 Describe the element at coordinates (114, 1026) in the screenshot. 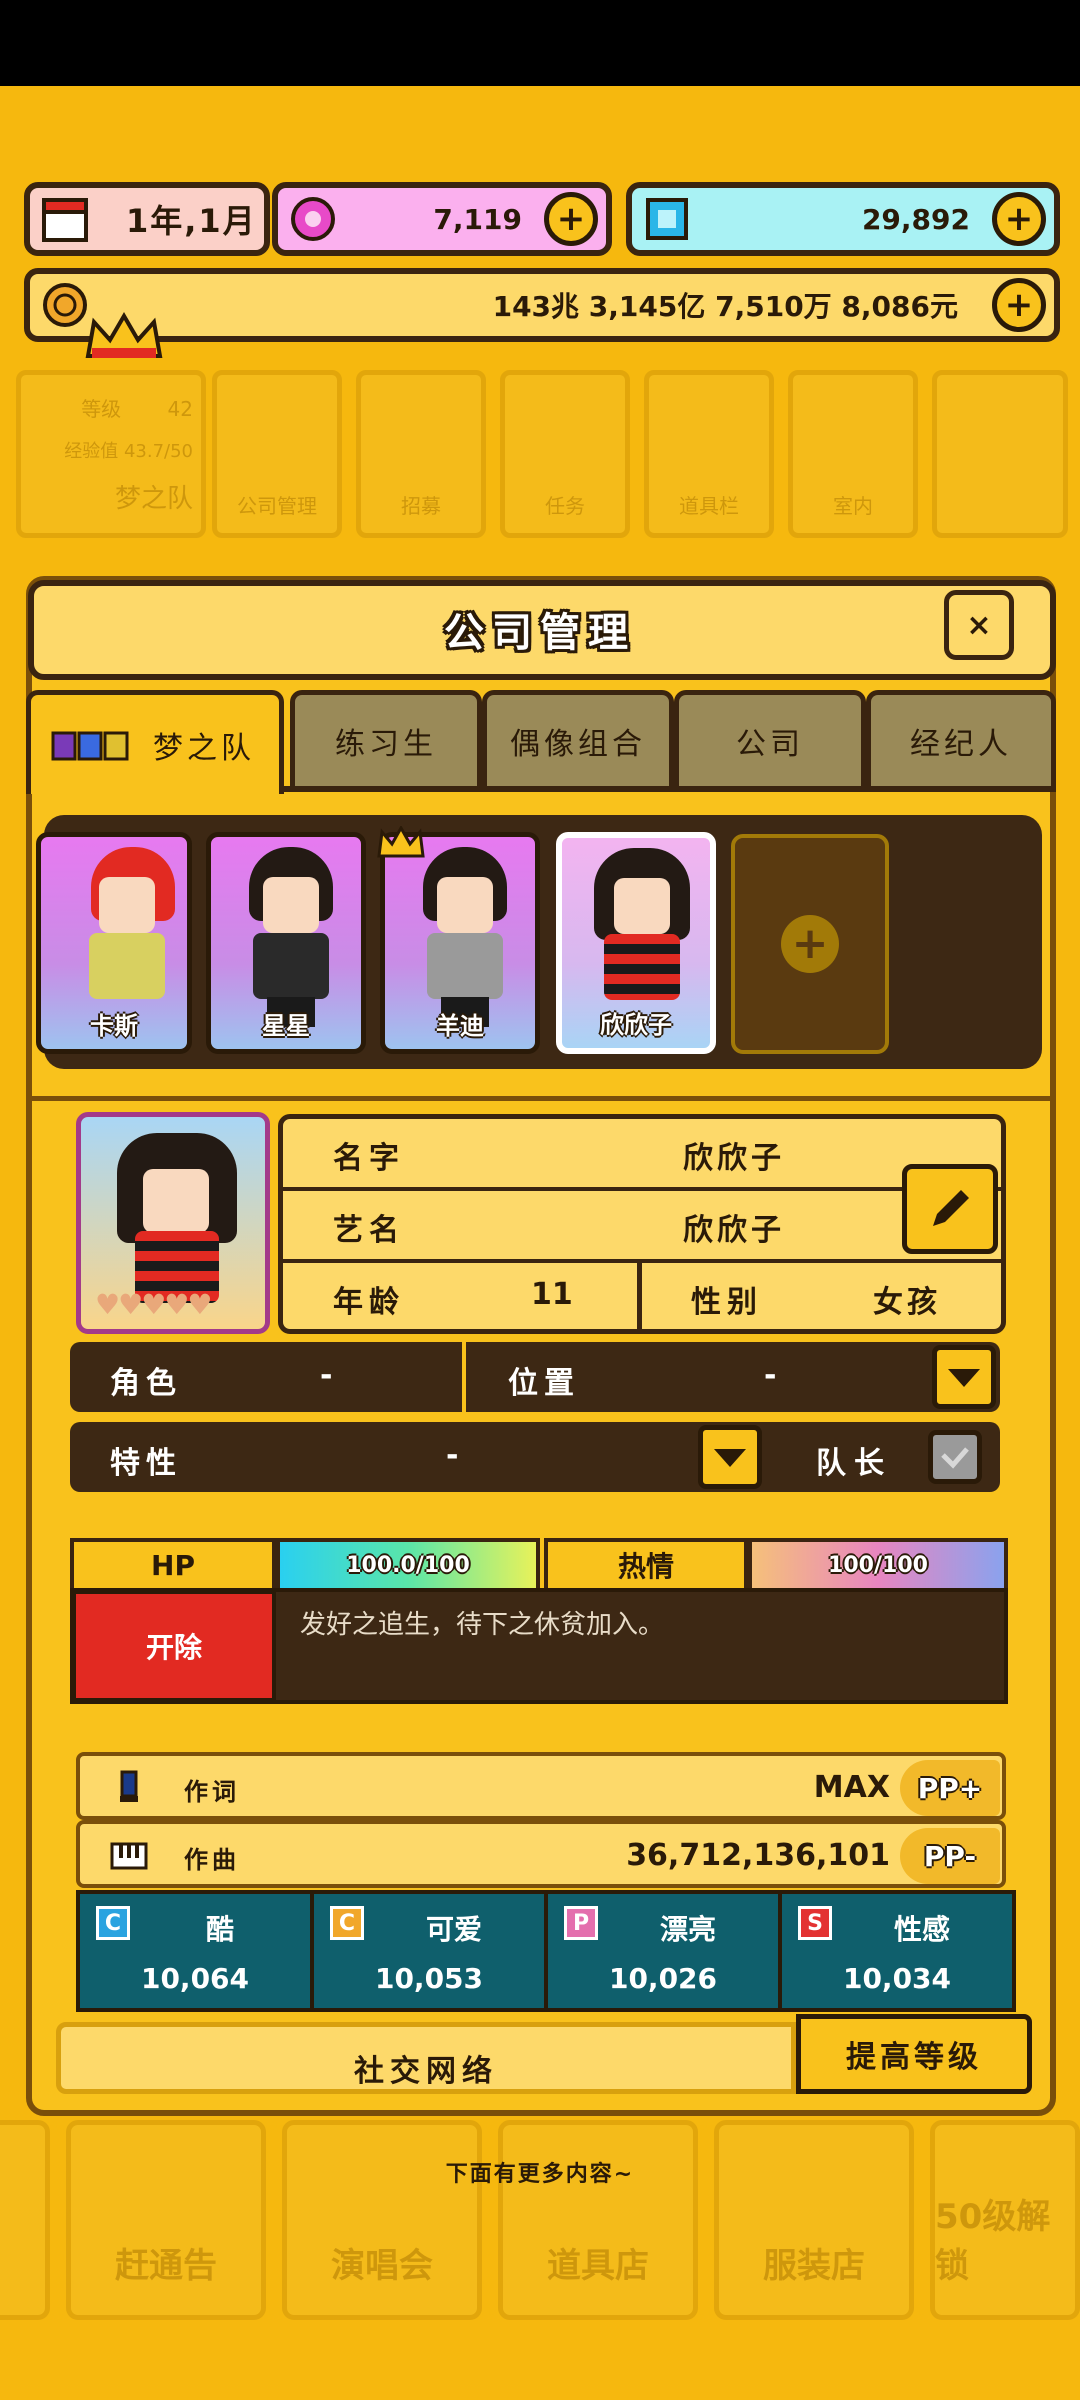

I see `member-name: 卡斯` at that location.